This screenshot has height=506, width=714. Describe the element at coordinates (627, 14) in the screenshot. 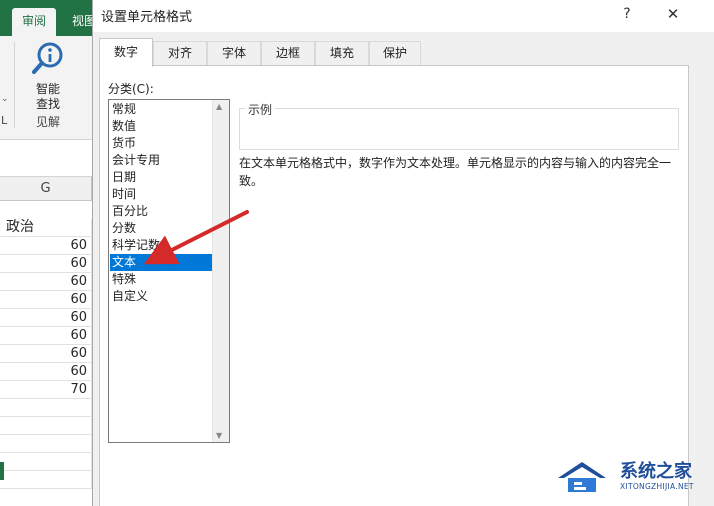

I see `help-button: ?` at that location.